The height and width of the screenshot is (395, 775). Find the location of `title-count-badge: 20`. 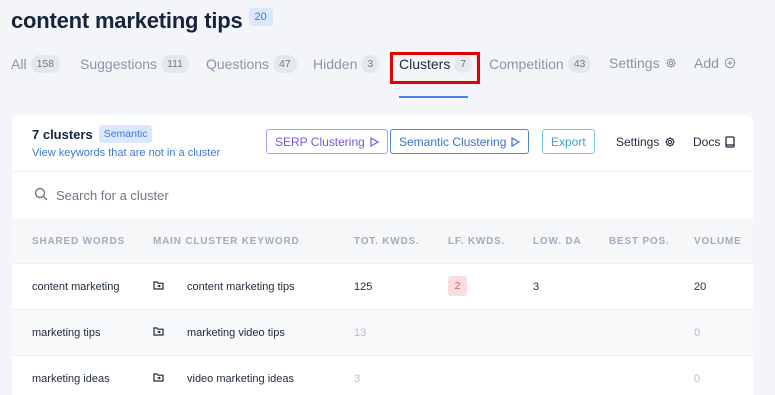

title-count-badge: 20 is located at coordinates (260, 17).